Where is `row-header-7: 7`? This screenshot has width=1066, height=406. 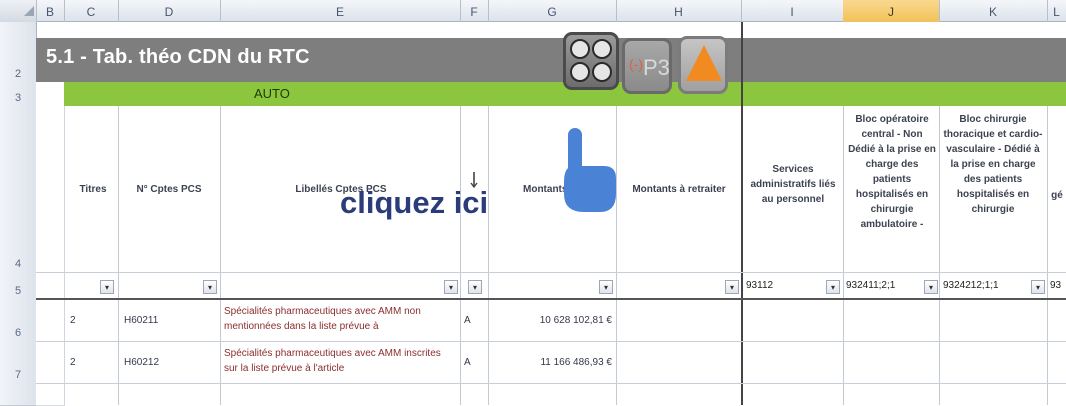
row-header-7: 7 is located at coordinates (18, 362).